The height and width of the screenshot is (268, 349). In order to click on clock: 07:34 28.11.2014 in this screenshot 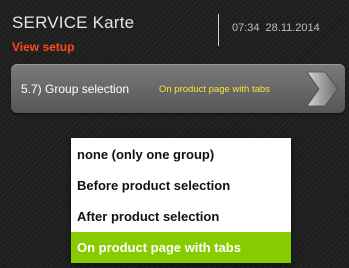, I will do `click(276, 28)`.